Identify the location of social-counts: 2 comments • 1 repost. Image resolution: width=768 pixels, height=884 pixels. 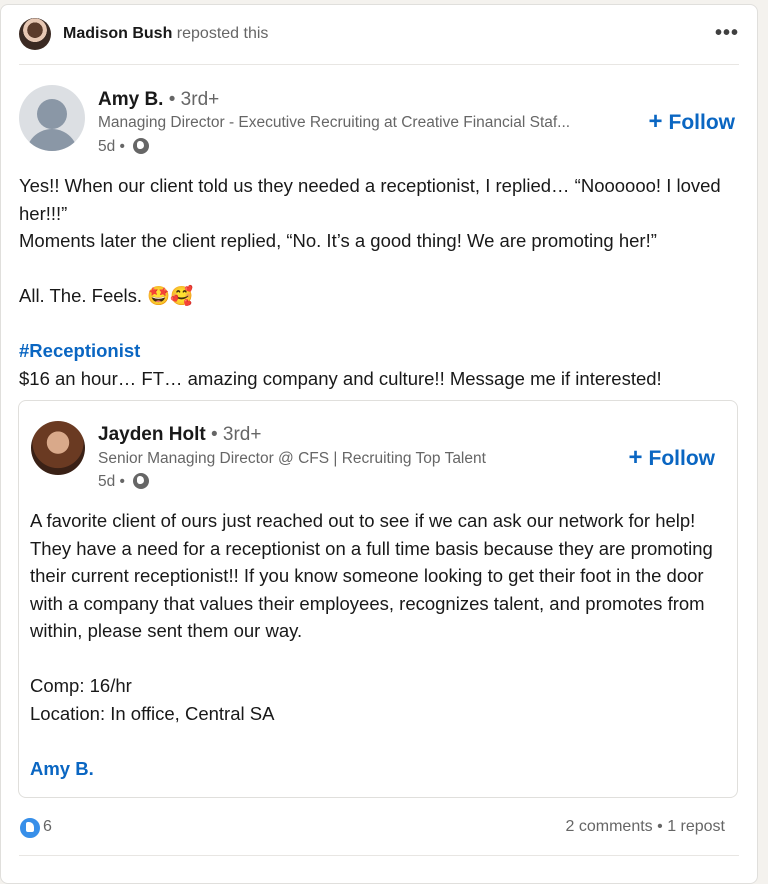
(645, 827).